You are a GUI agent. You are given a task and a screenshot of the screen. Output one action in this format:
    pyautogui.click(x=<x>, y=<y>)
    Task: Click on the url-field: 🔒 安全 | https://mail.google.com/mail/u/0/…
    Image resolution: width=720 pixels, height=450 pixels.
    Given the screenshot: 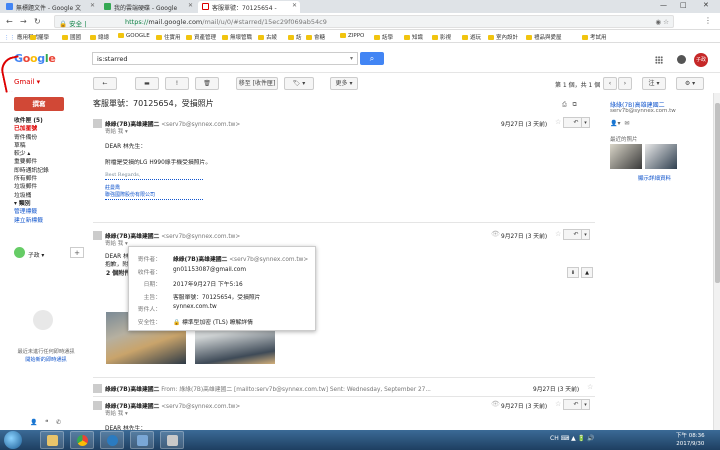 What is the action you would take?
    pyautogui.click(x=364, y=21)
    